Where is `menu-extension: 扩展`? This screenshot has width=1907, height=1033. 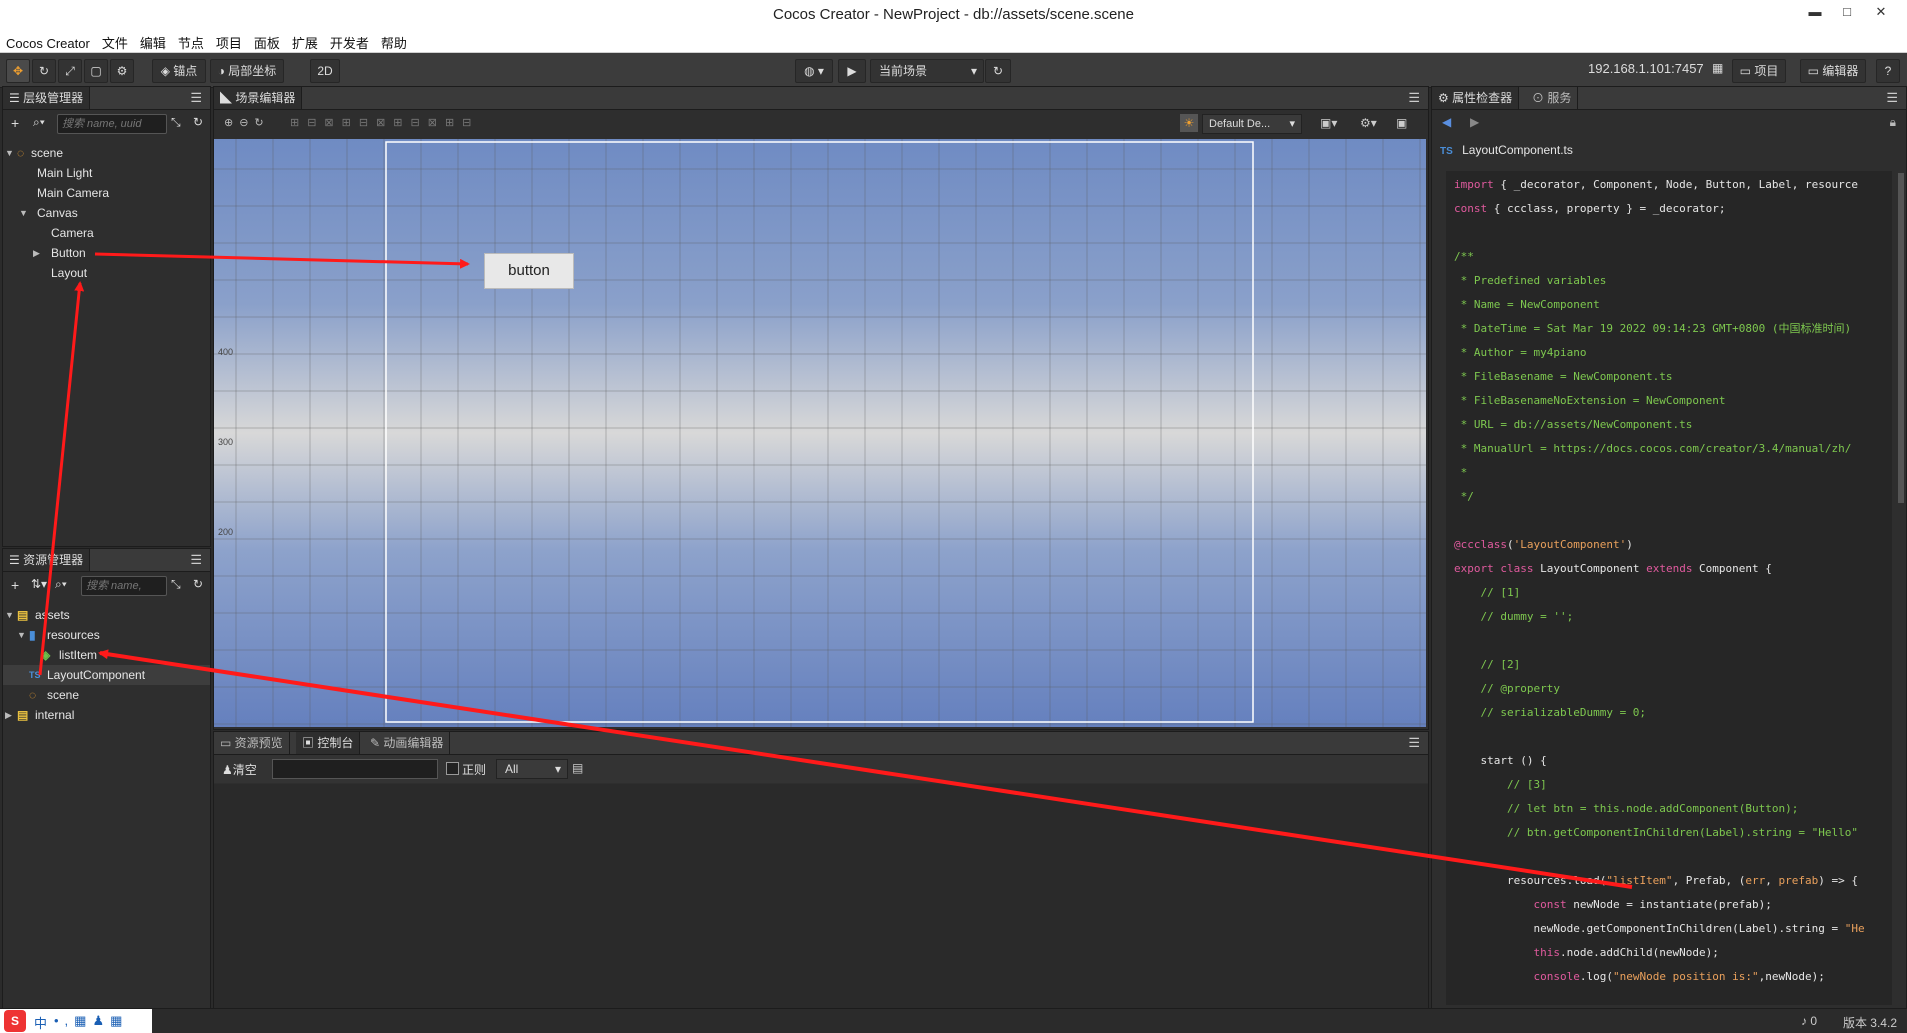 menu-extension: 扩展 is located at coordinates (305, 41).